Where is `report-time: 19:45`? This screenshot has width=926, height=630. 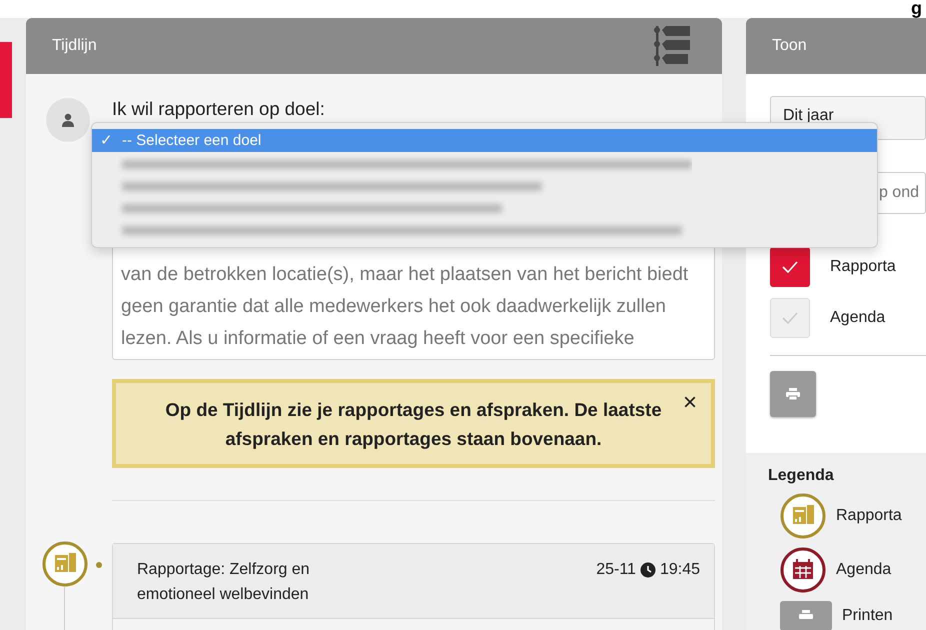
report-time: 19:45 is located at coordinates (680, 570).